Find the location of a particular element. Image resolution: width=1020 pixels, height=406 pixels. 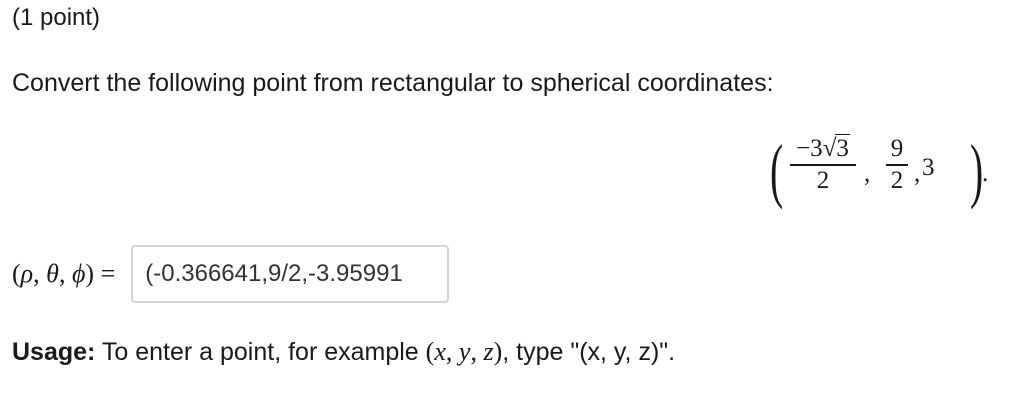

theta-symbol: θ is located at coordinates (52, 273).